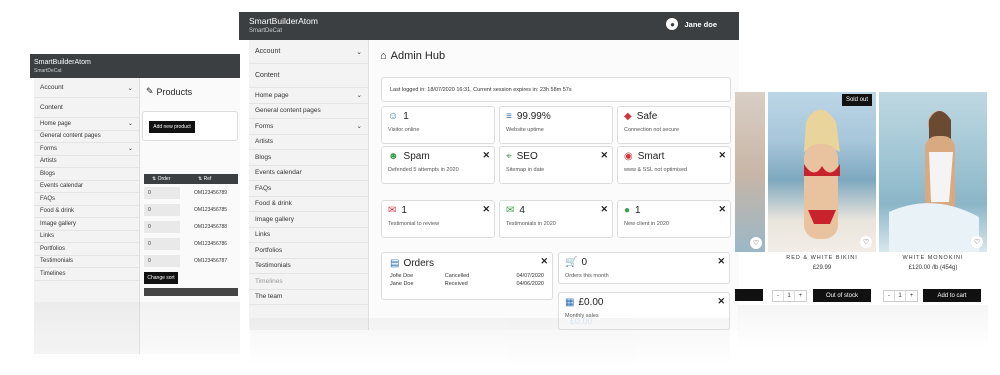  What do you see at coordinates (191, 243) in the screenshot?
I see `table-row: 0 OM123456786` at bounding box center [191, 243].